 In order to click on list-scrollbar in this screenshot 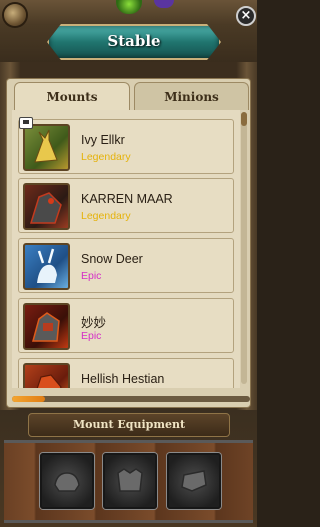, I will do `click(244, 248)`.